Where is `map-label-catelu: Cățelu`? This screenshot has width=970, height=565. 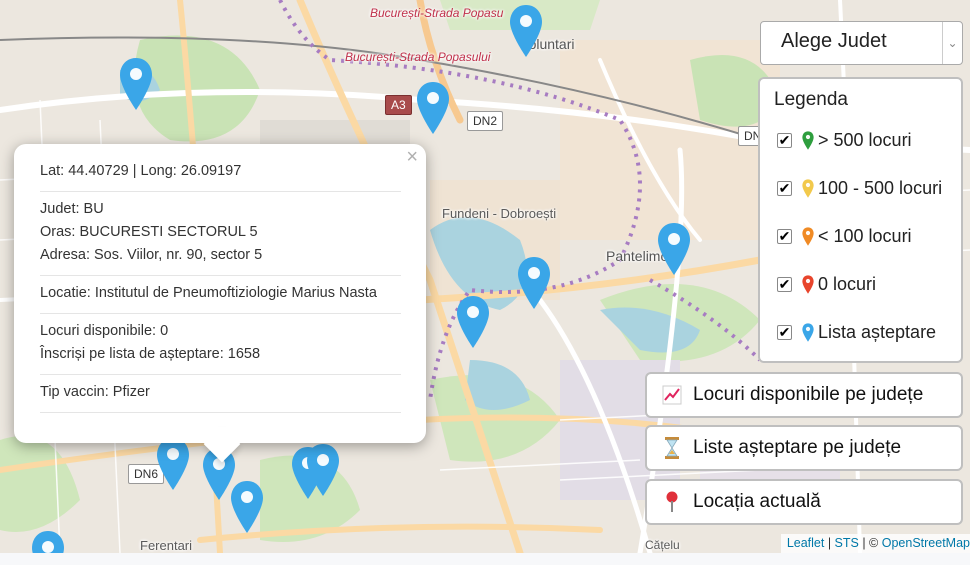
map-label-catelu: Cățelu is located at coordinates (662, 545).